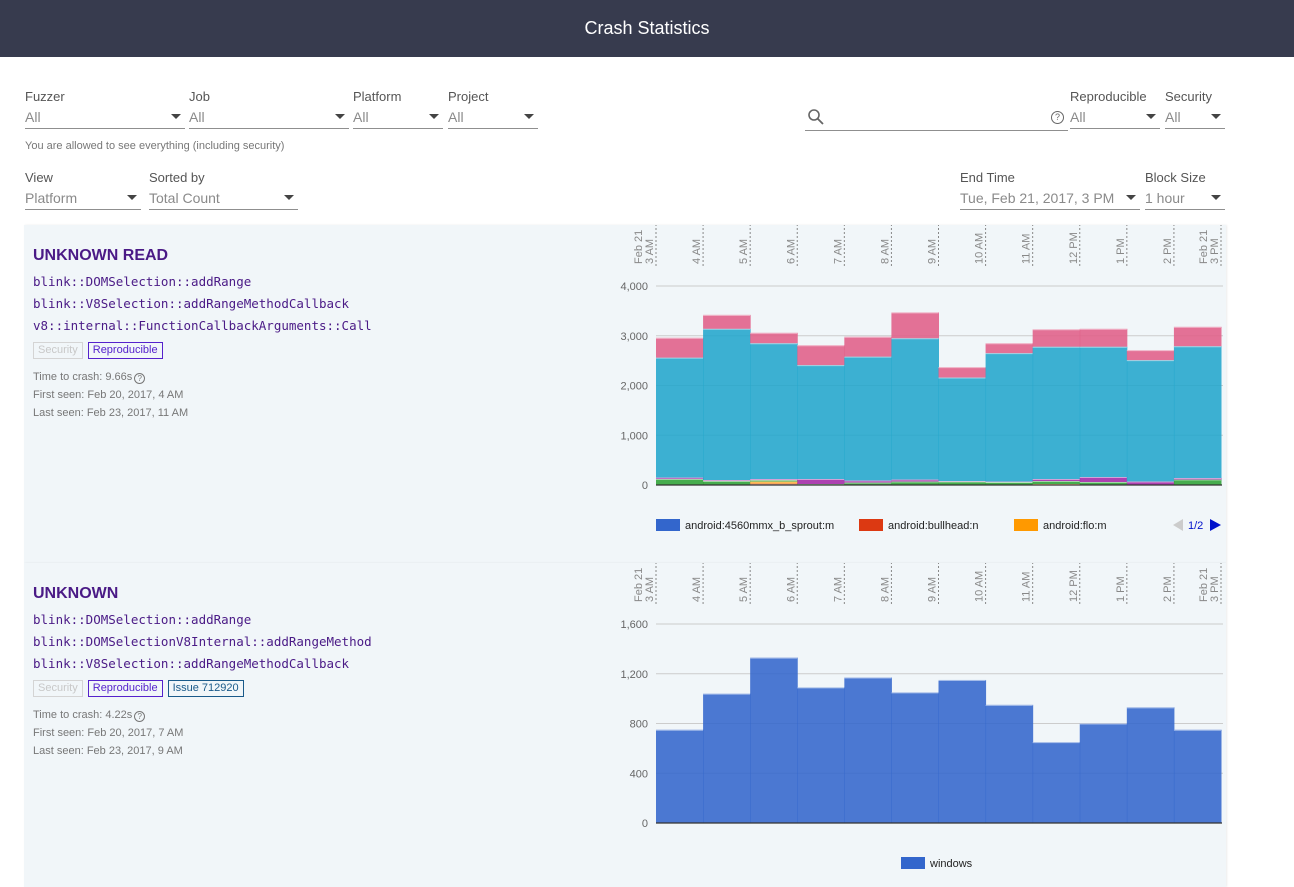 The width and height of the screenshot is (1294, 887). Describe the element at coordinates (1178, 525) in the screenshot. I see `legend-prev-icon` at that location.